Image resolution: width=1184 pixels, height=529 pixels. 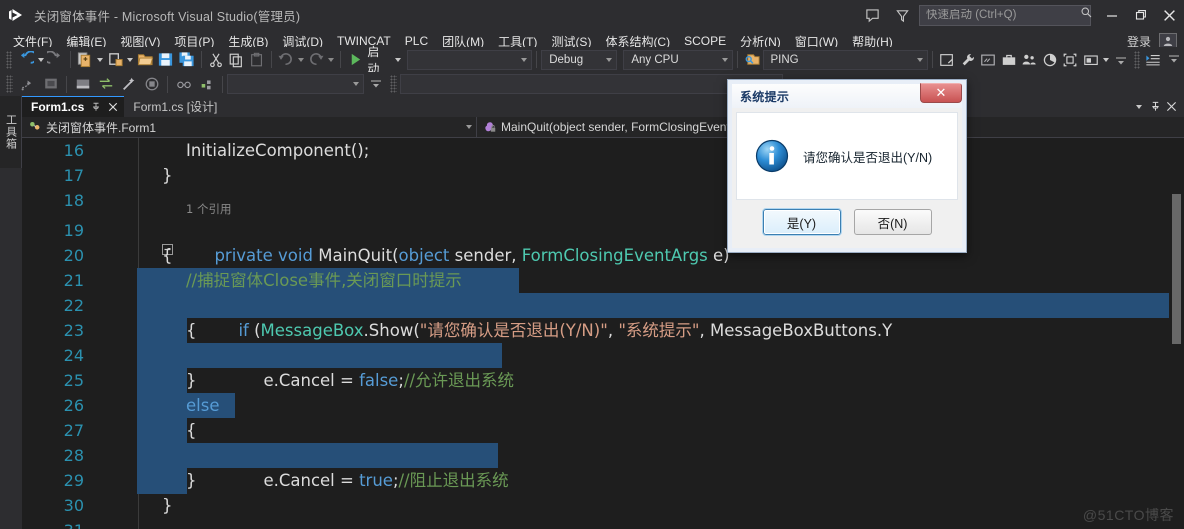 I want to click on toolbar2-grip, so click(x=9, y=84).